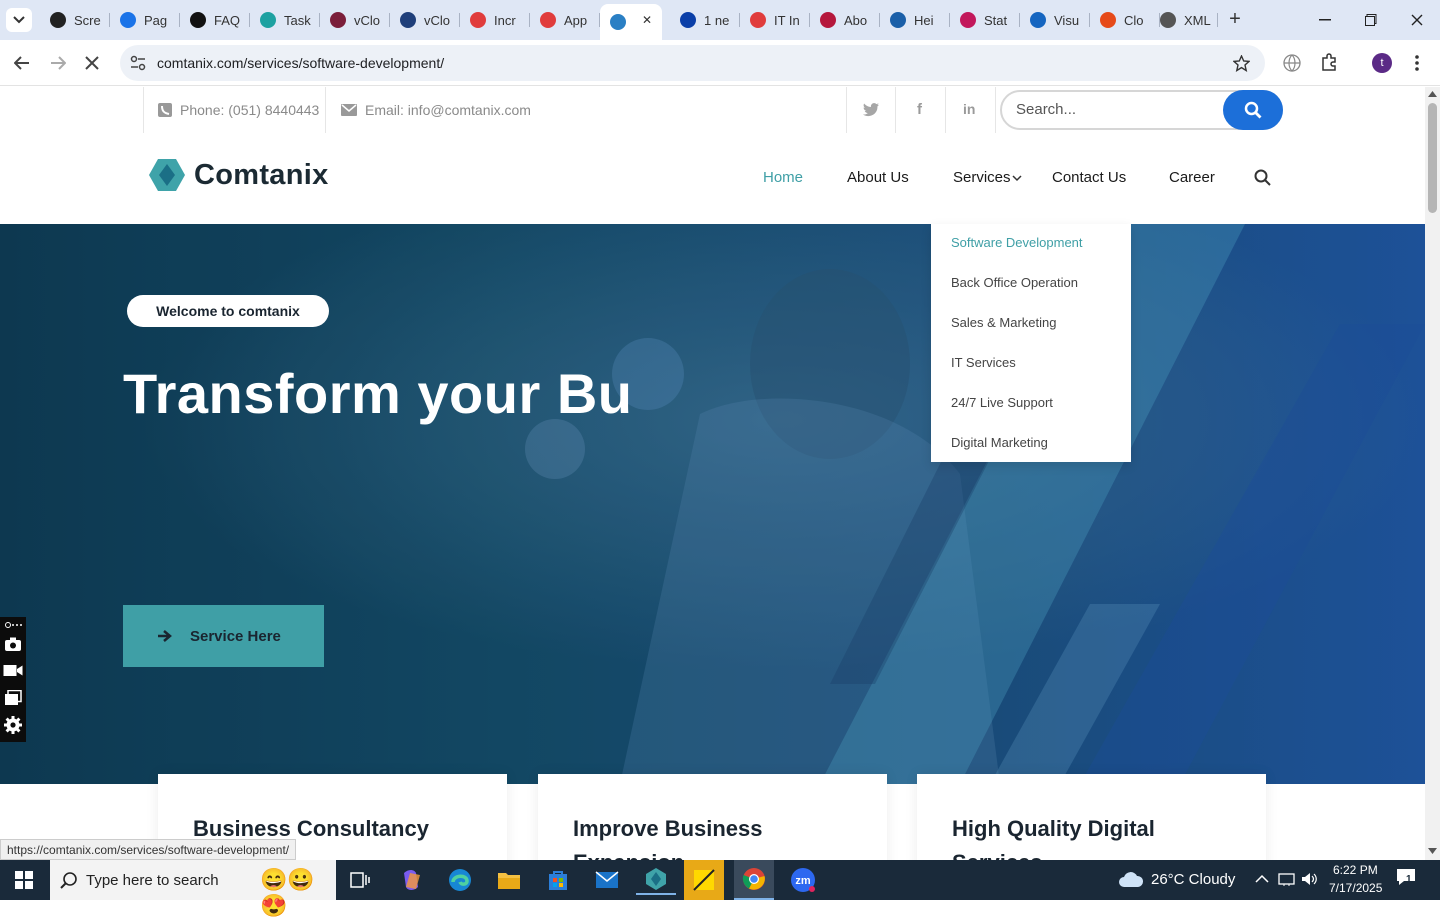 The image size is (1440, 919). What do you see at coordinates (13, 644) in the screenshot?
I see `camera-icon` at bounding box center [13, 644].